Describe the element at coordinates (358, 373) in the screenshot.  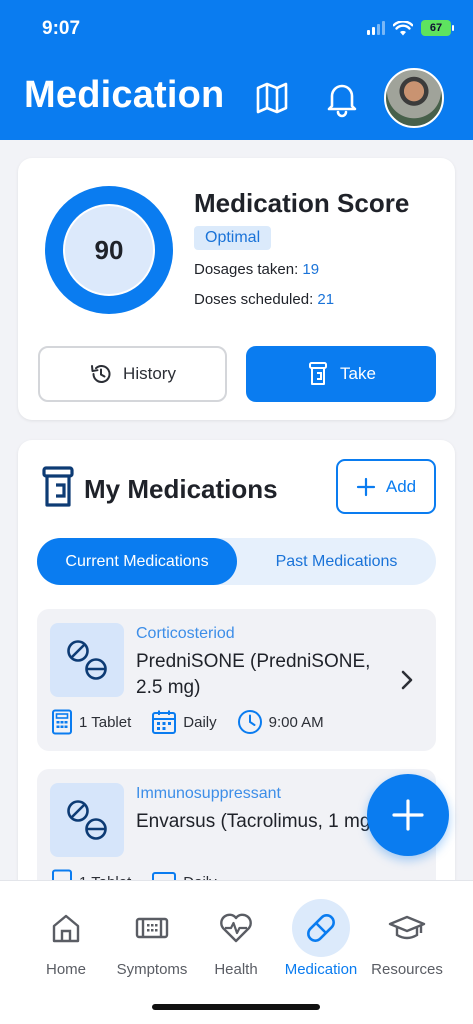
I see `take-label: Take` at that location.